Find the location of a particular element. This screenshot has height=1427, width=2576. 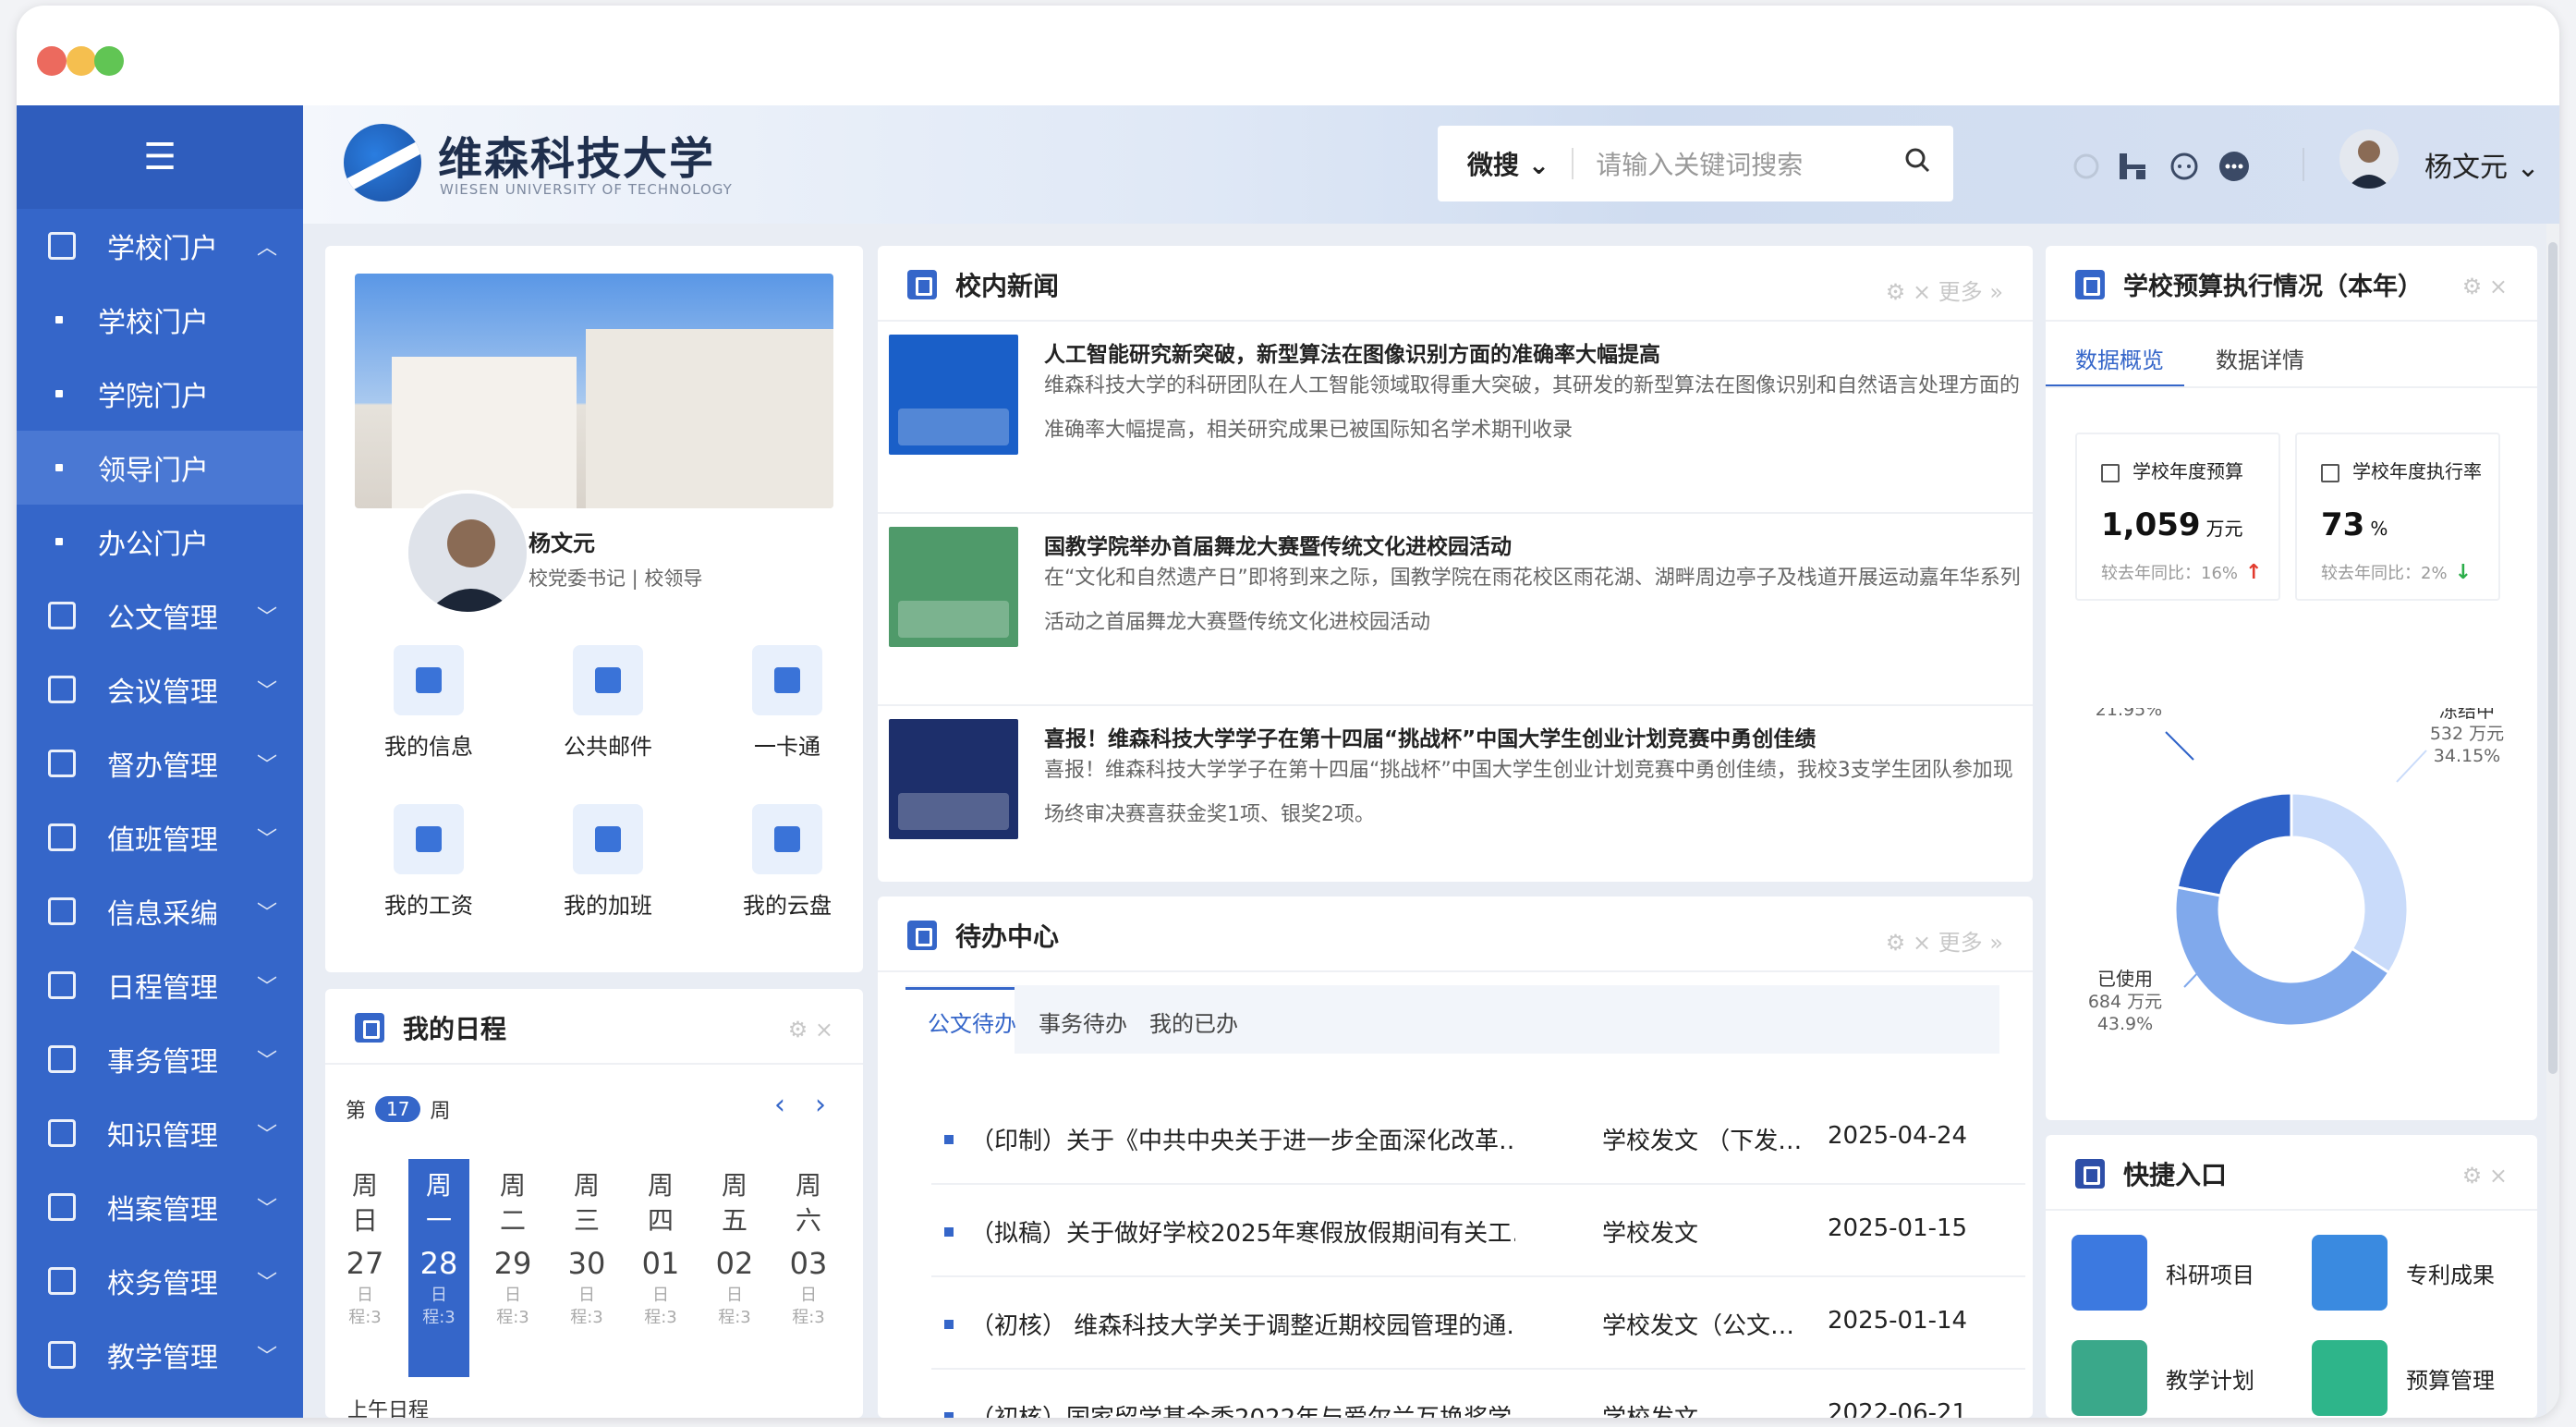

quick-action-3: 我的工资 is located at coordinates (428, 862).